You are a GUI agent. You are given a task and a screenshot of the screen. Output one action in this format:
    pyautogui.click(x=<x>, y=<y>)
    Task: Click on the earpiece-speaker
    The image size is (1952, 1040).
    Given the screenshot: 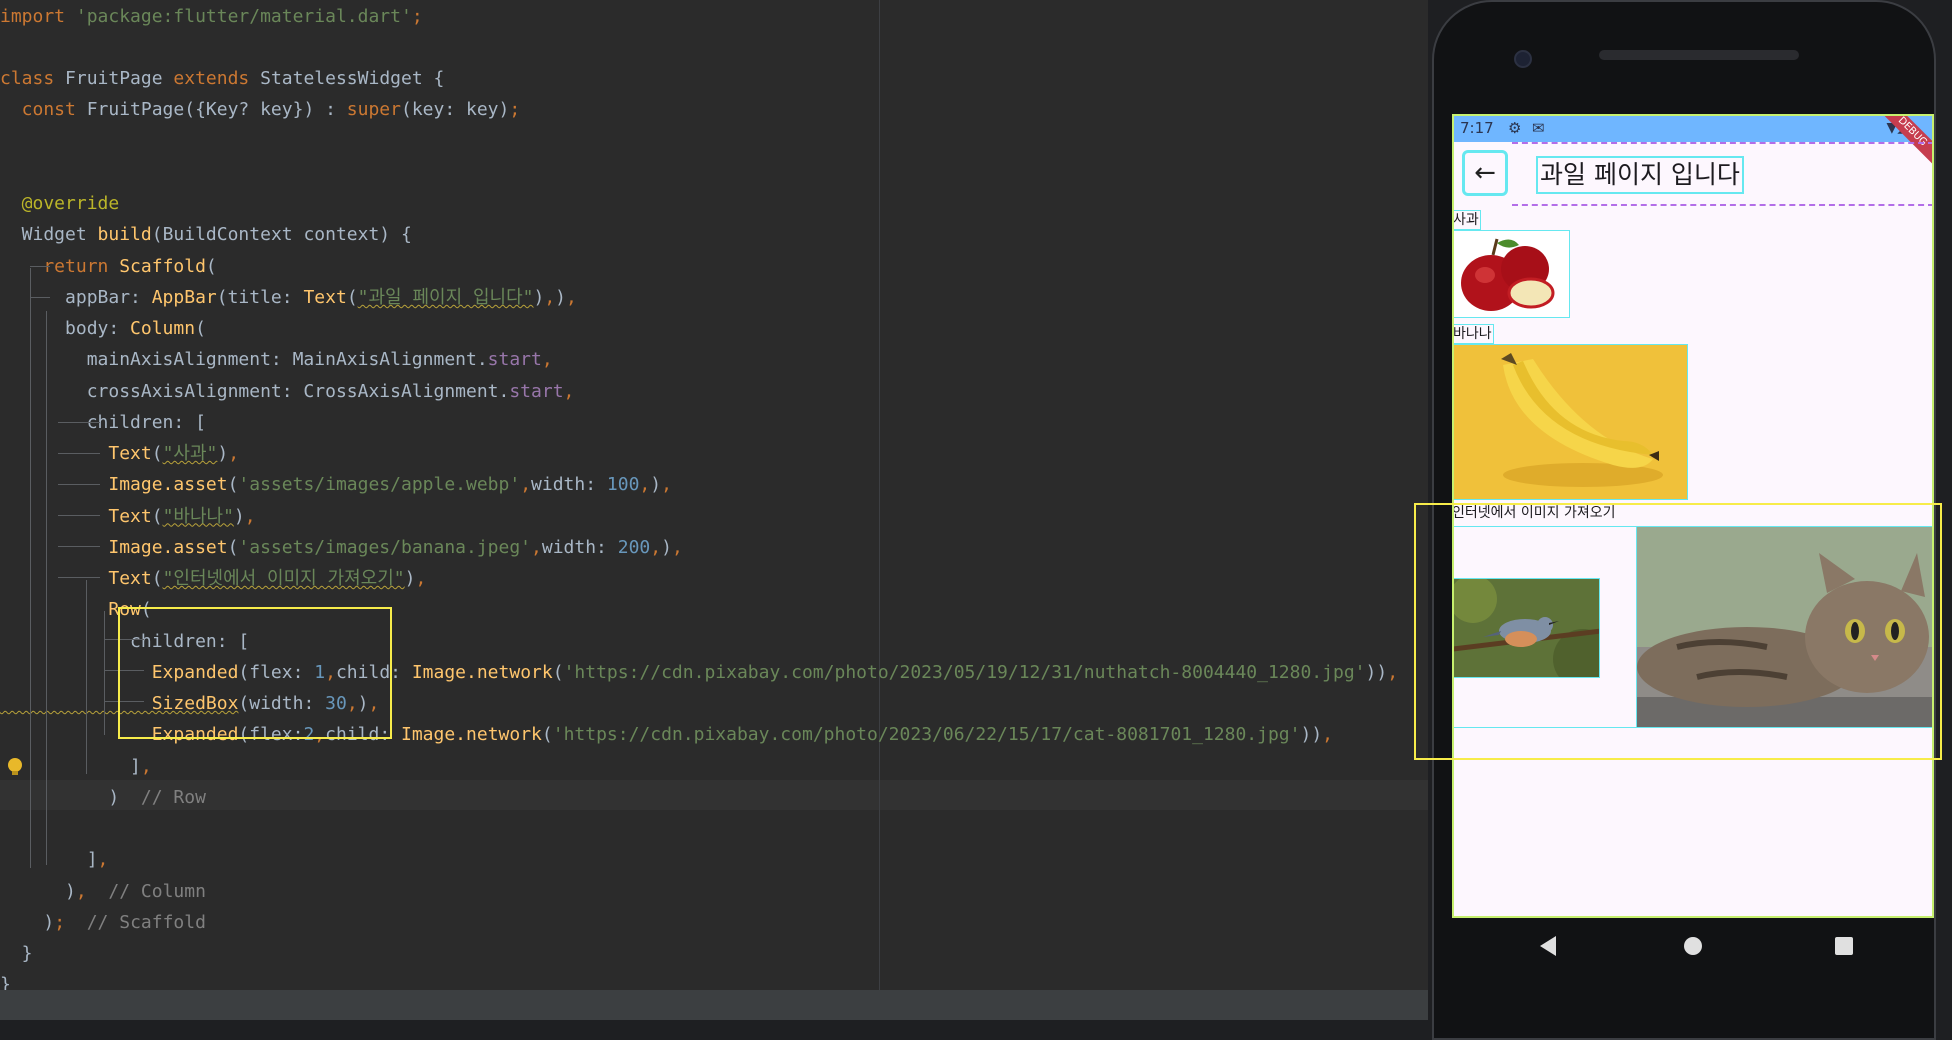 What is the action you would take?
    pyautogui.click(x=1699, y=55)
    